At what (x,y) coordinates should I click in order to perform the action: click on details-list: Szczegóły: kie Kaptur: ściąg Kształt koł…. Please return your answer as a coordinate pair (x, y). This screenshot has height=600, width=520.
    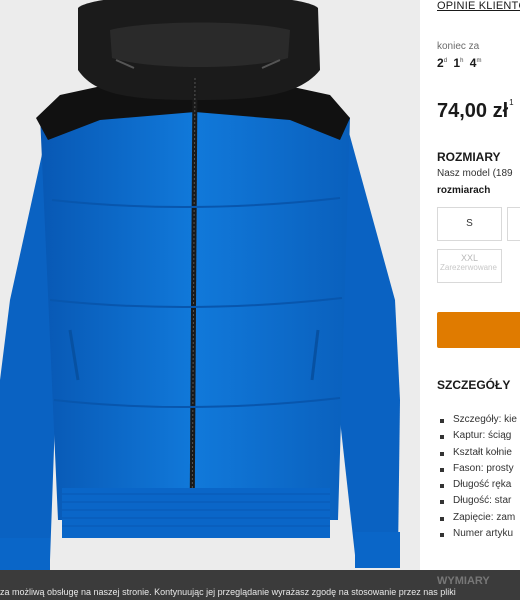
    Looking at the image, I should click on (477, 477).